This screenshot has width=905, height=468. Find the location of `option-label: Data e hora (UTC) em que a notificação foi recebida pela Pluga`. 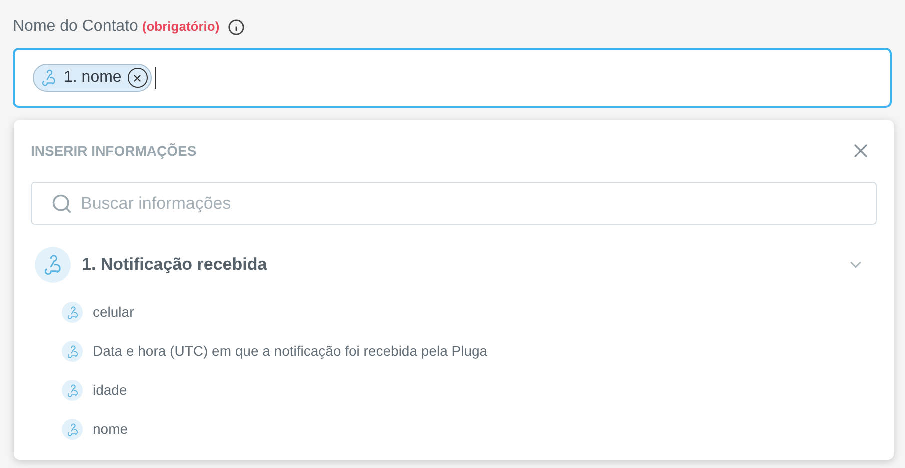

option-label: Data e hora (UTC) em que a notificação foi recebida pela Pluga is located at coordinates (290, 351).